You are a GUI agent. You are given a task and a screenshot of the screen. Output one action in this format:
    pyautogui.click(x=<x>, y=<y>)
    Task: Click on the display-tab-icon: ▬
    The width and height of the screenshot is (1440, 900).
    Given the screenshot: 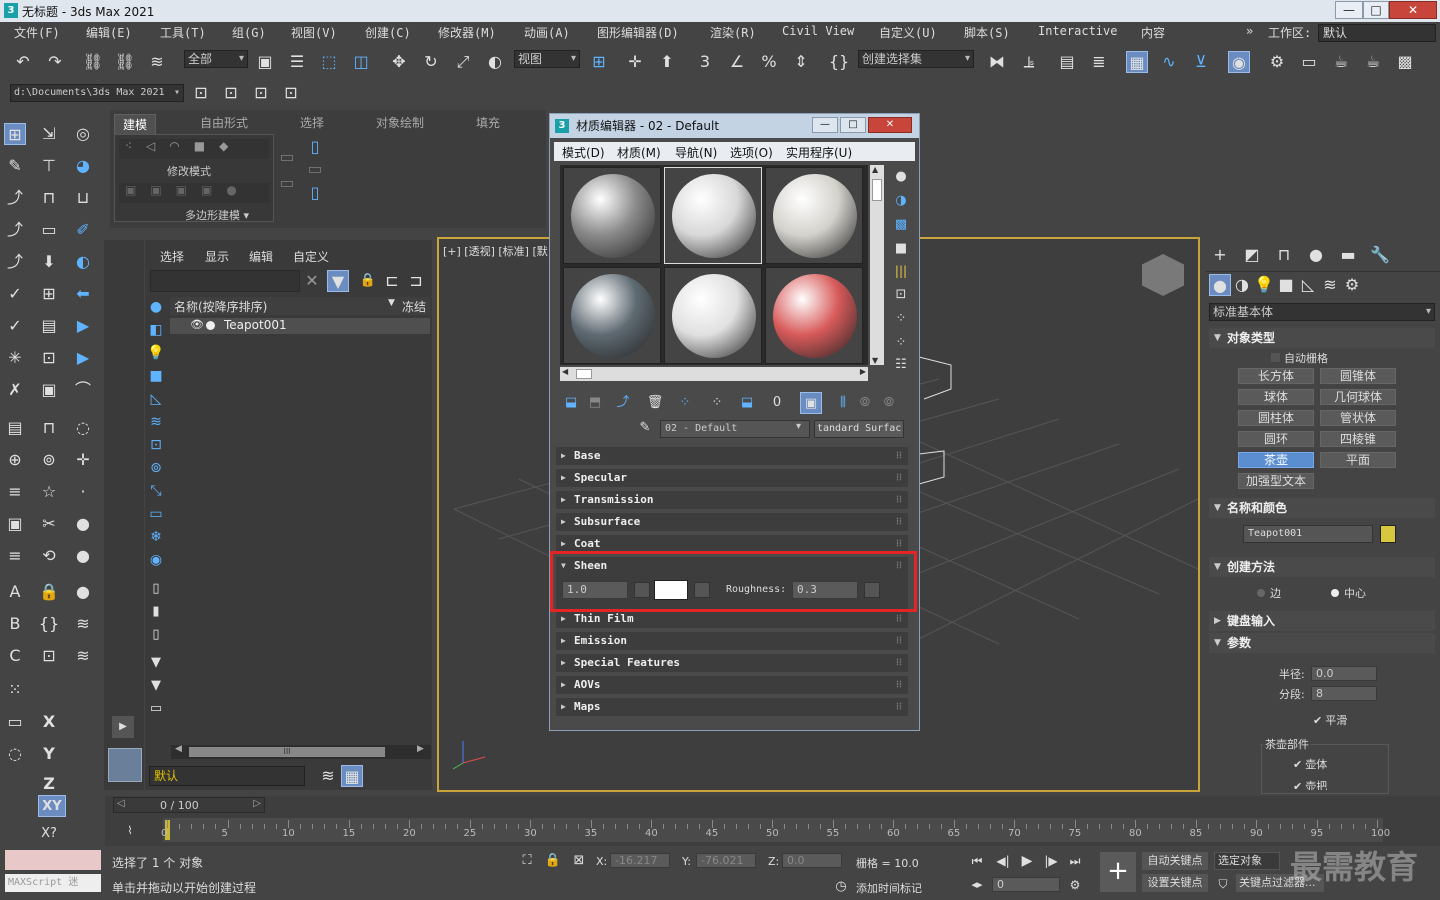 What is the action you would take?
    pyautogui.click(x=1348, y=255)
    